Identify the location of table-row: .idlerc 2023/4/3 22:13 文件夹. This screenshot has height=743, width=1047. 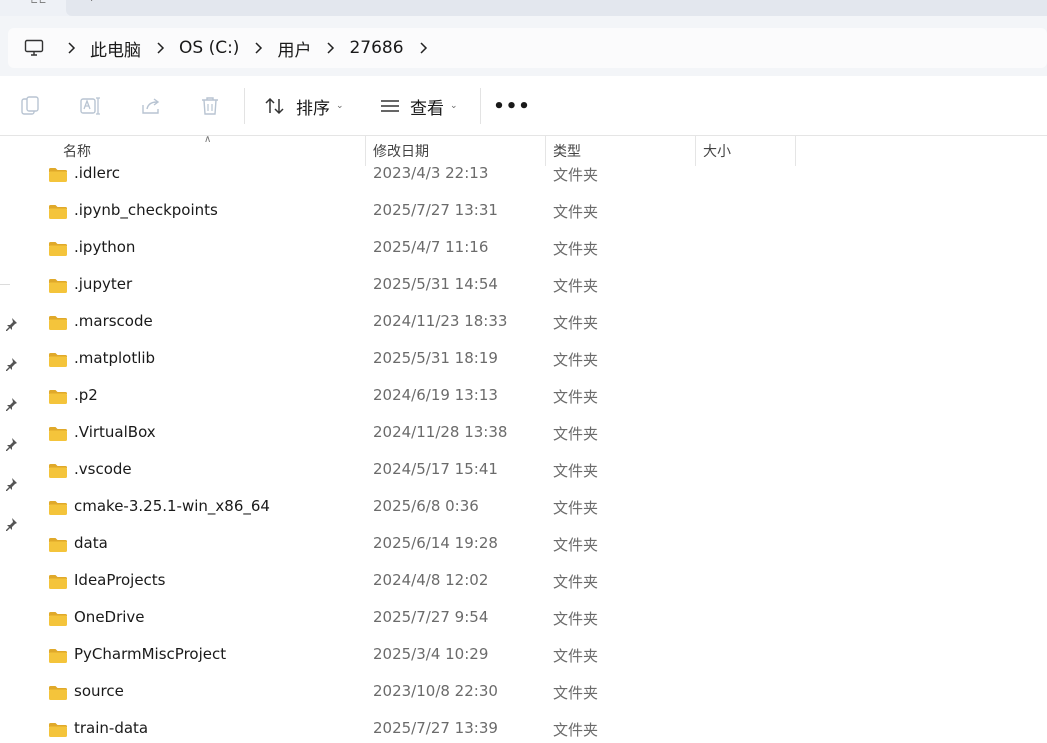
(535, 176).